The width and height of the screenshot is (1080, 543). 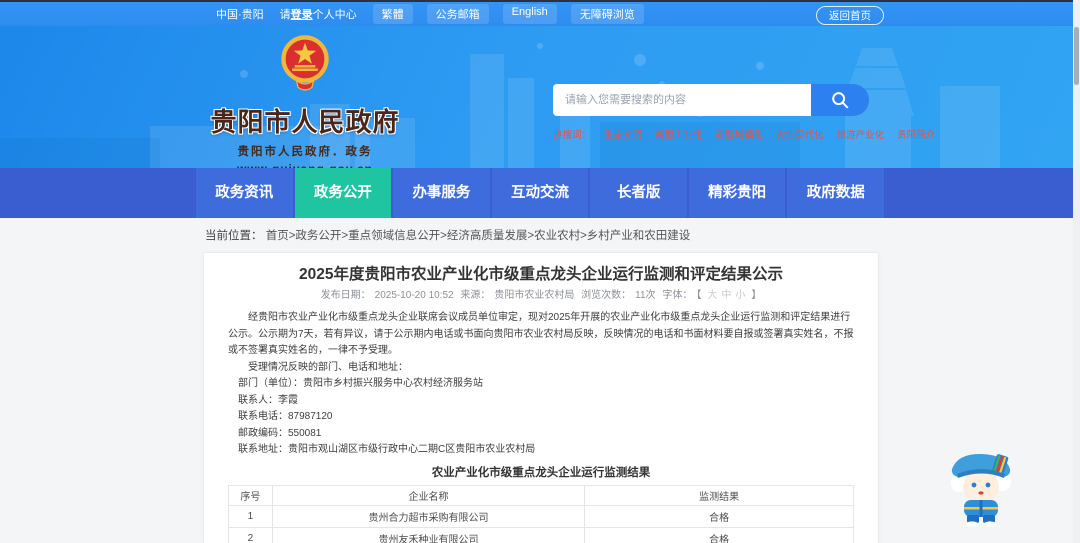 What do you see at coordinates (305, 101) in the screenshot?
I see `site-logo-block: 贵阳市人民政府 贵阳市人民政府．政务 www.guiyang.gov.cn` at bounding box center [305, 101].